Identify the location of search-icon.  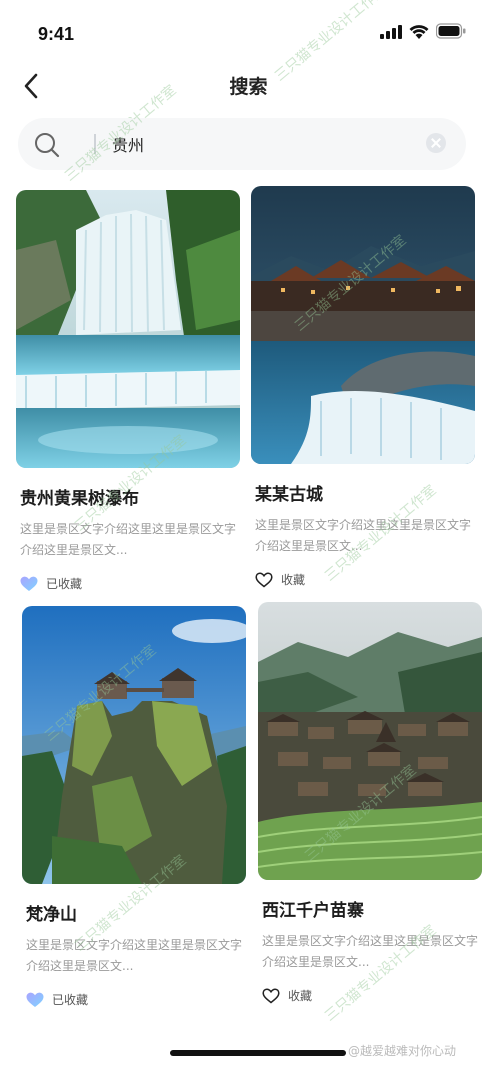
(47, 145).